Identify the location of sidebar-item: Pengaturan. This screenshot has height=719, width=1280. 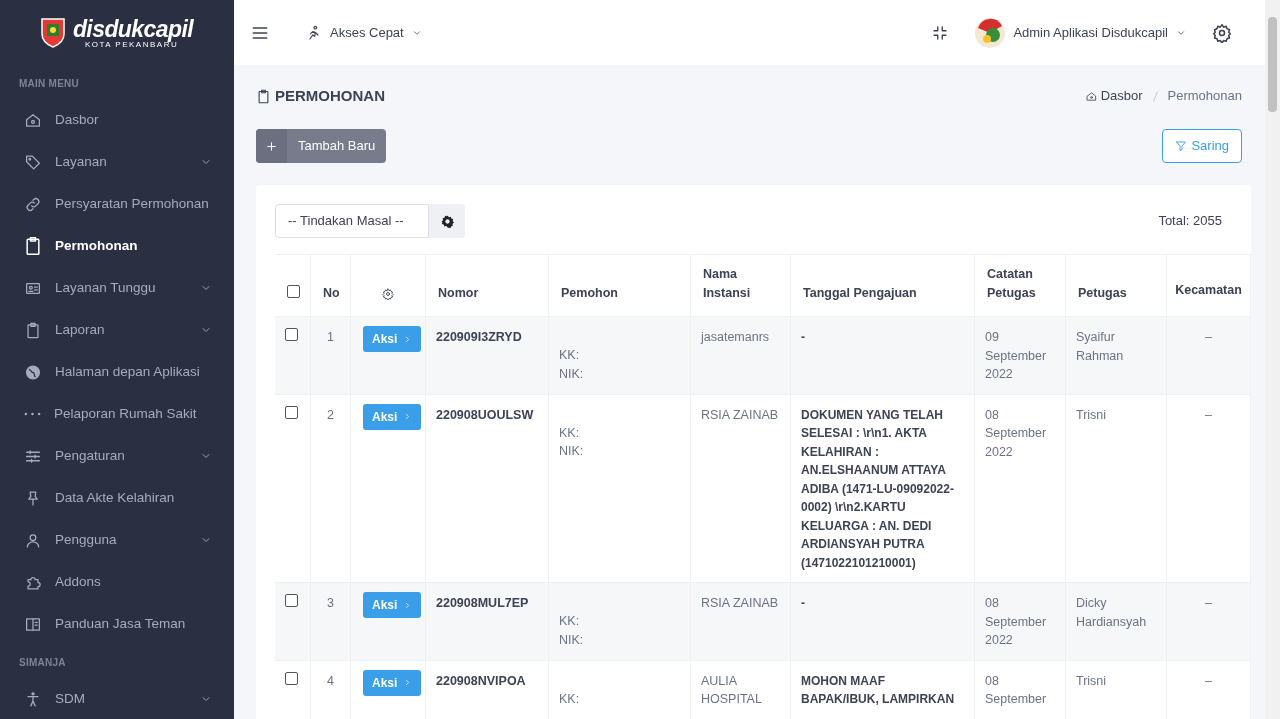
(117, 456).